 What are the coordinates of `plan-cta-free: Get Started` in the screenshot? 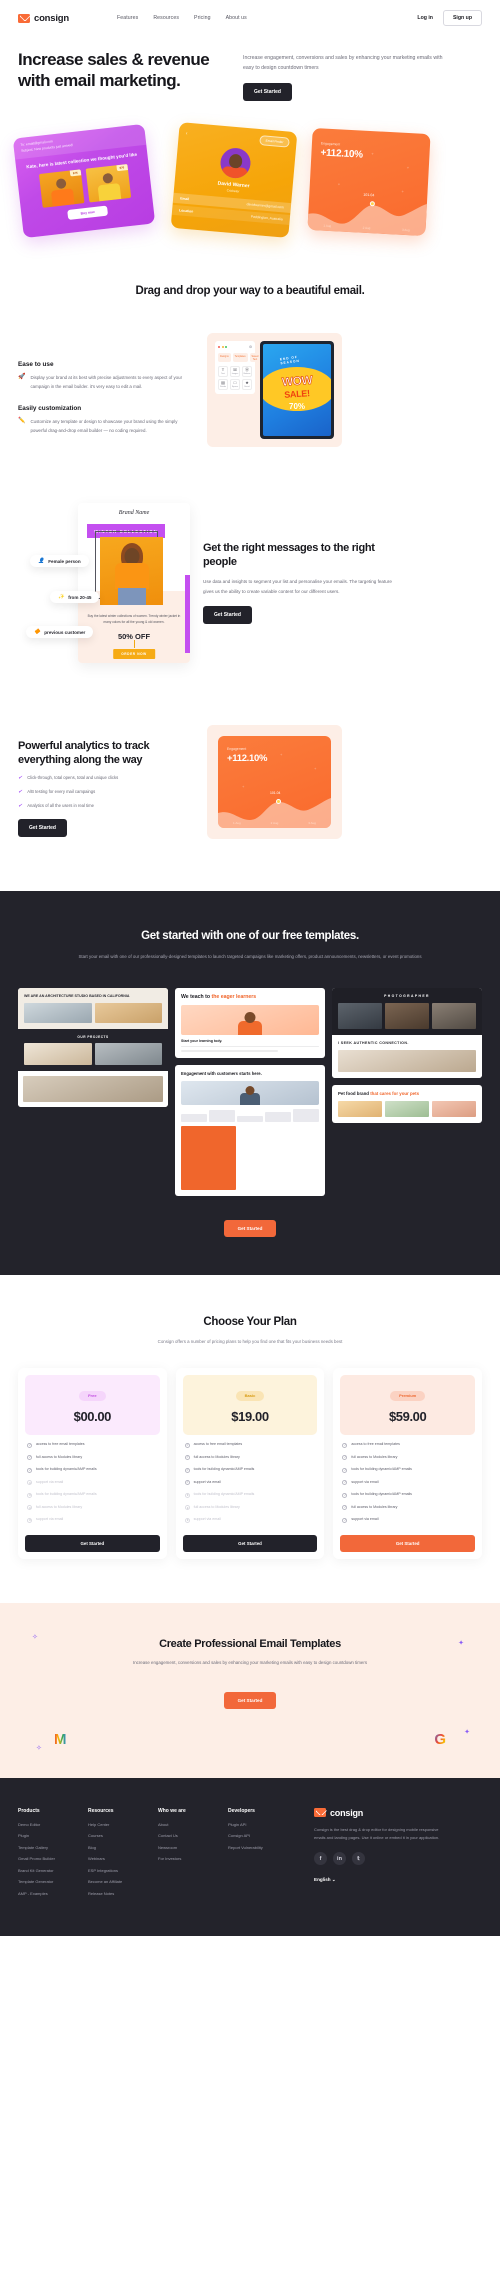 It's located at (92, 1543).